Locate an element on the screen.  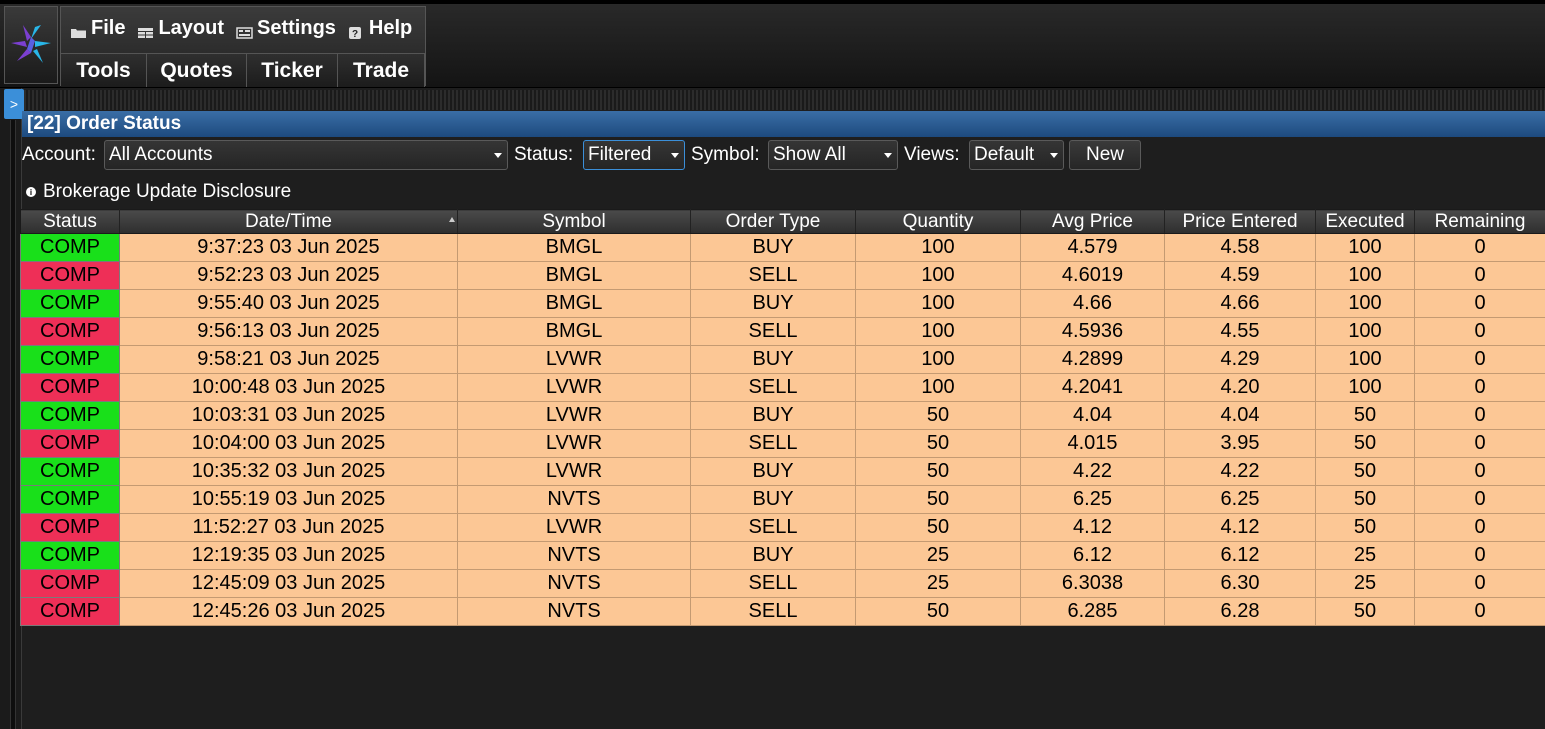
symbol-select-value: Show All is located at coordinates (809, 154).